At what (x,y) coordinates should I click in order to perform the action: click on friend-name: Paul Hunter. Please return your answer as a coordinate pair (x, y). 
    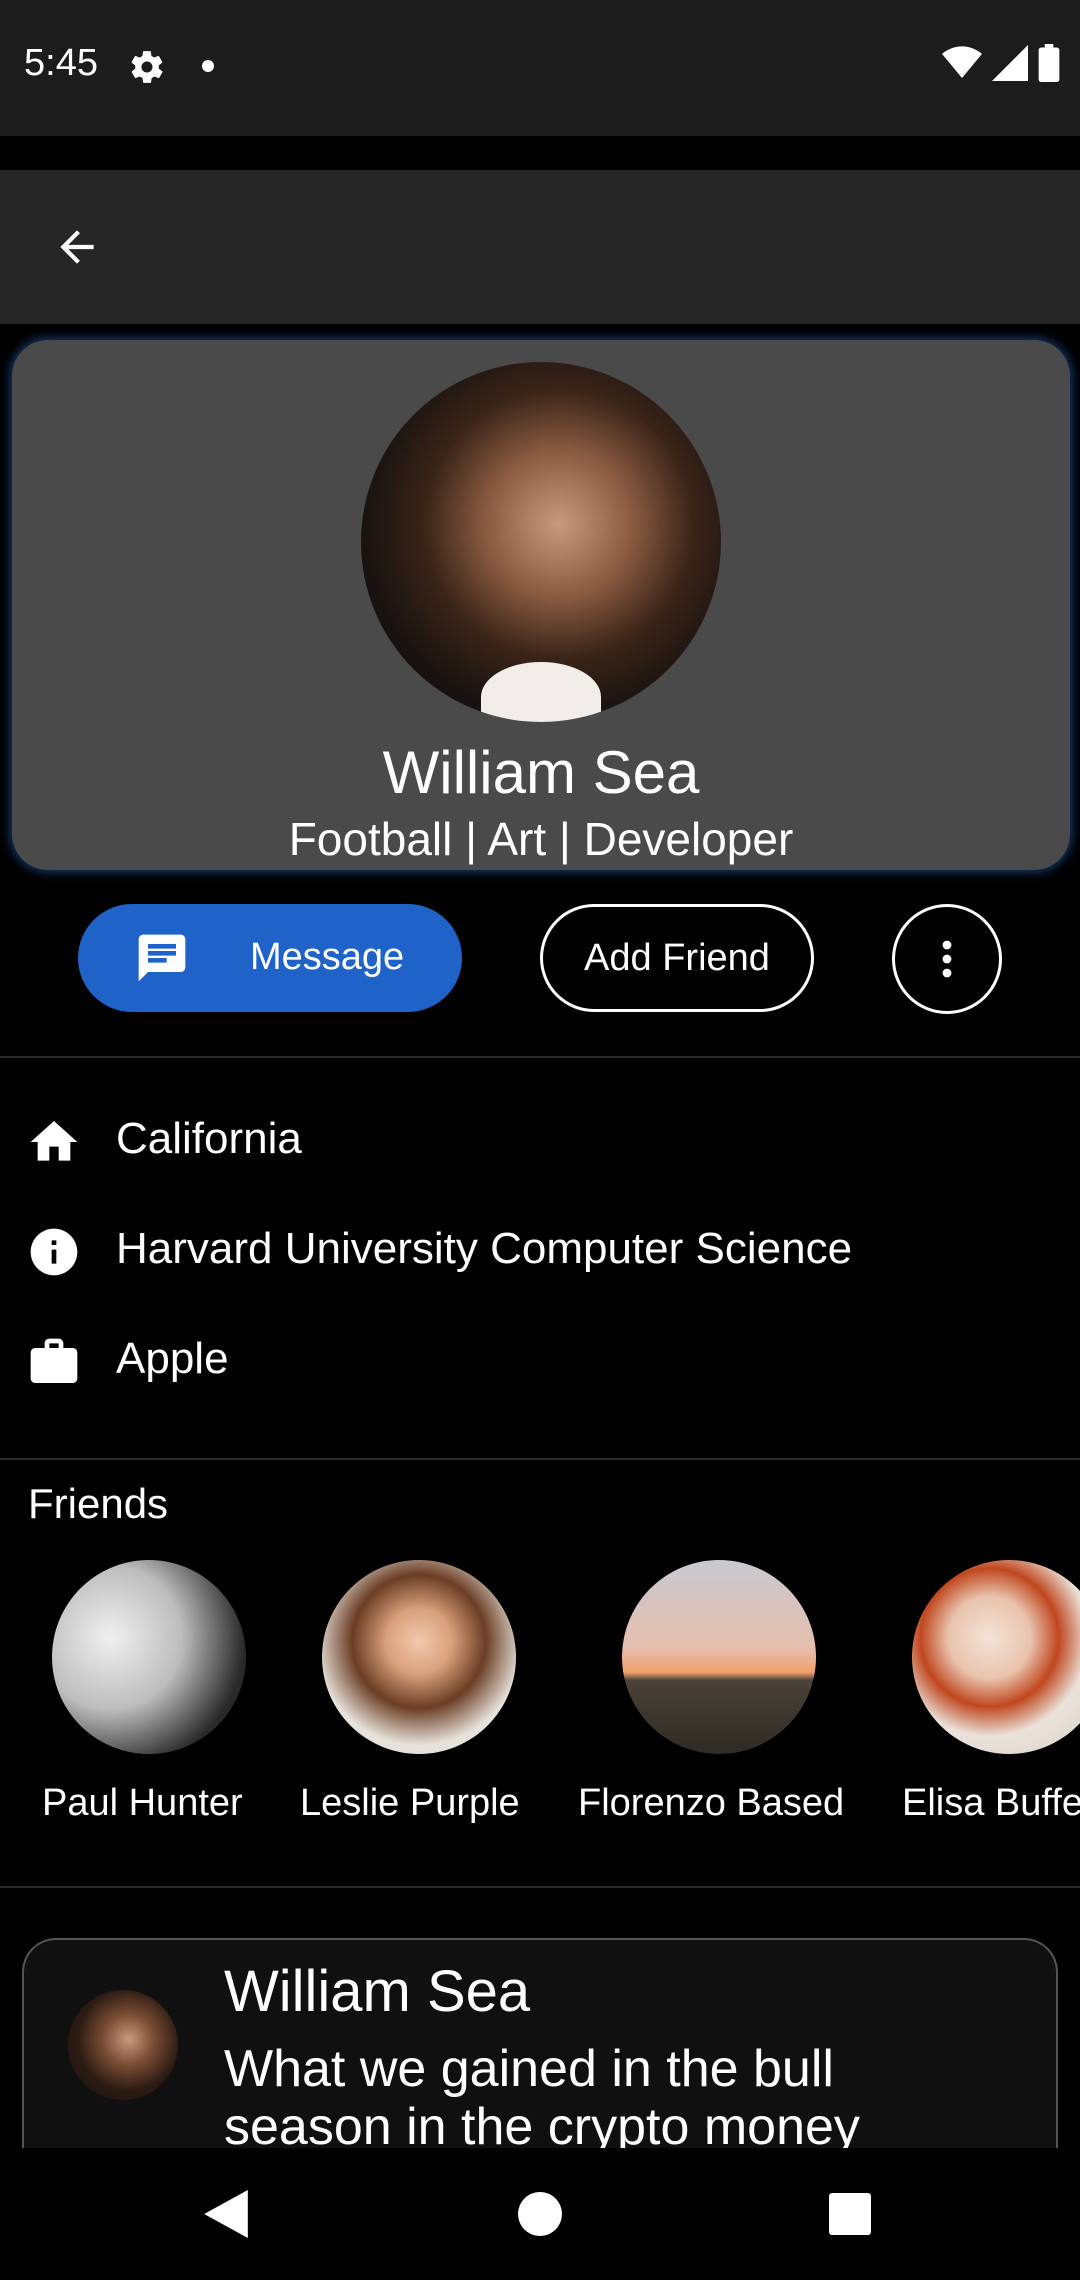
    Looking at the image, I should click on (142, 1803).